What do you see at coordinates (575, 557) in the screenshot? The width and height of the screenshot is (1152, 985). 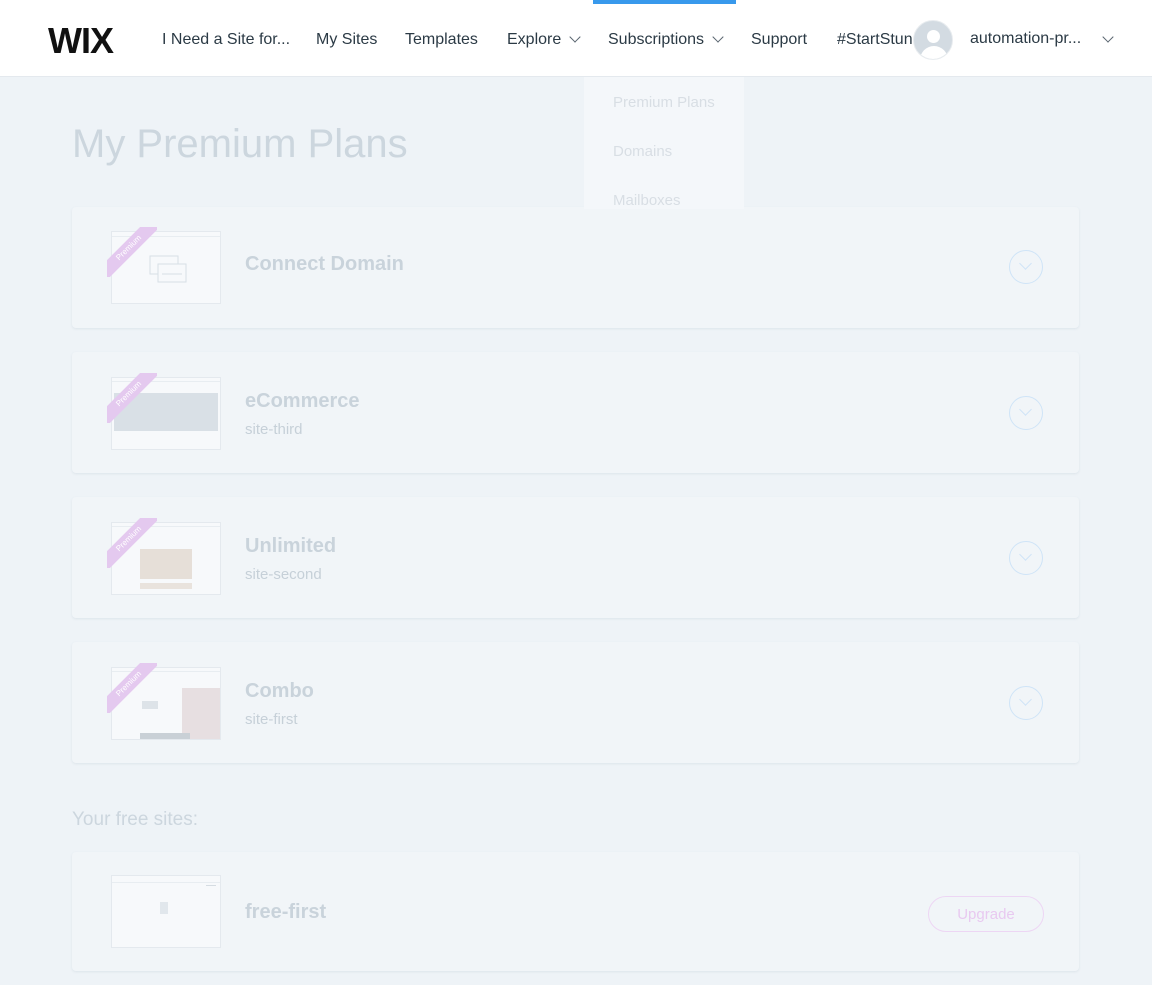 I see `plan-card: Premium Unlimited site-second` at bounding box center [575, 557].